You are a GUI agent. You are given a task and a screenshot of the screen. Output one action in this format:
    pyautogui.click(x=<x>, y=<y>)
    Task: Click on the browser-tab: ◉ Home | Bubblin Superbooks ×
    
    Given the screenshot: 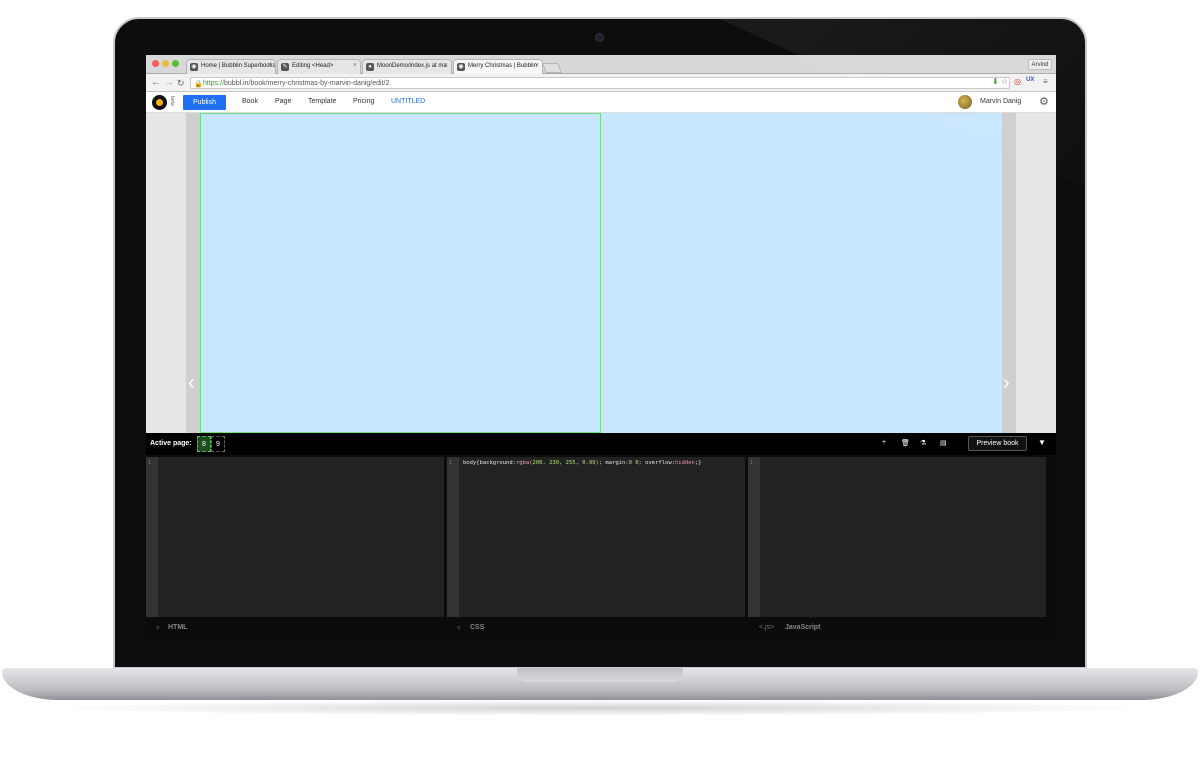 What is the action you would take?
    pyautogui.click(x=231, y=66)
    